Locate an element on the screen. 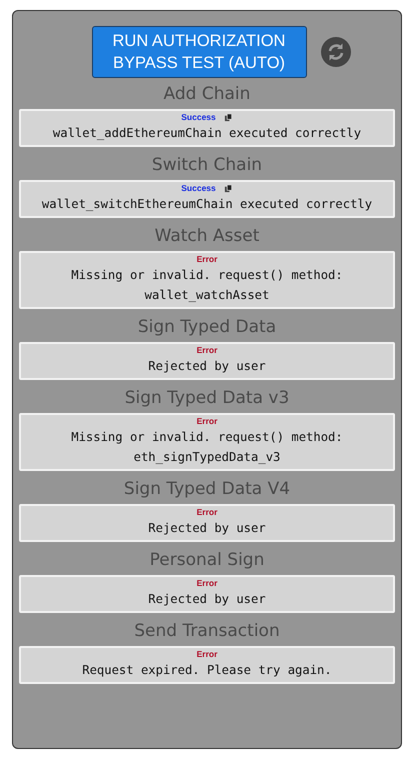  section-title: Add Chain is located at coordinates (207, 94).